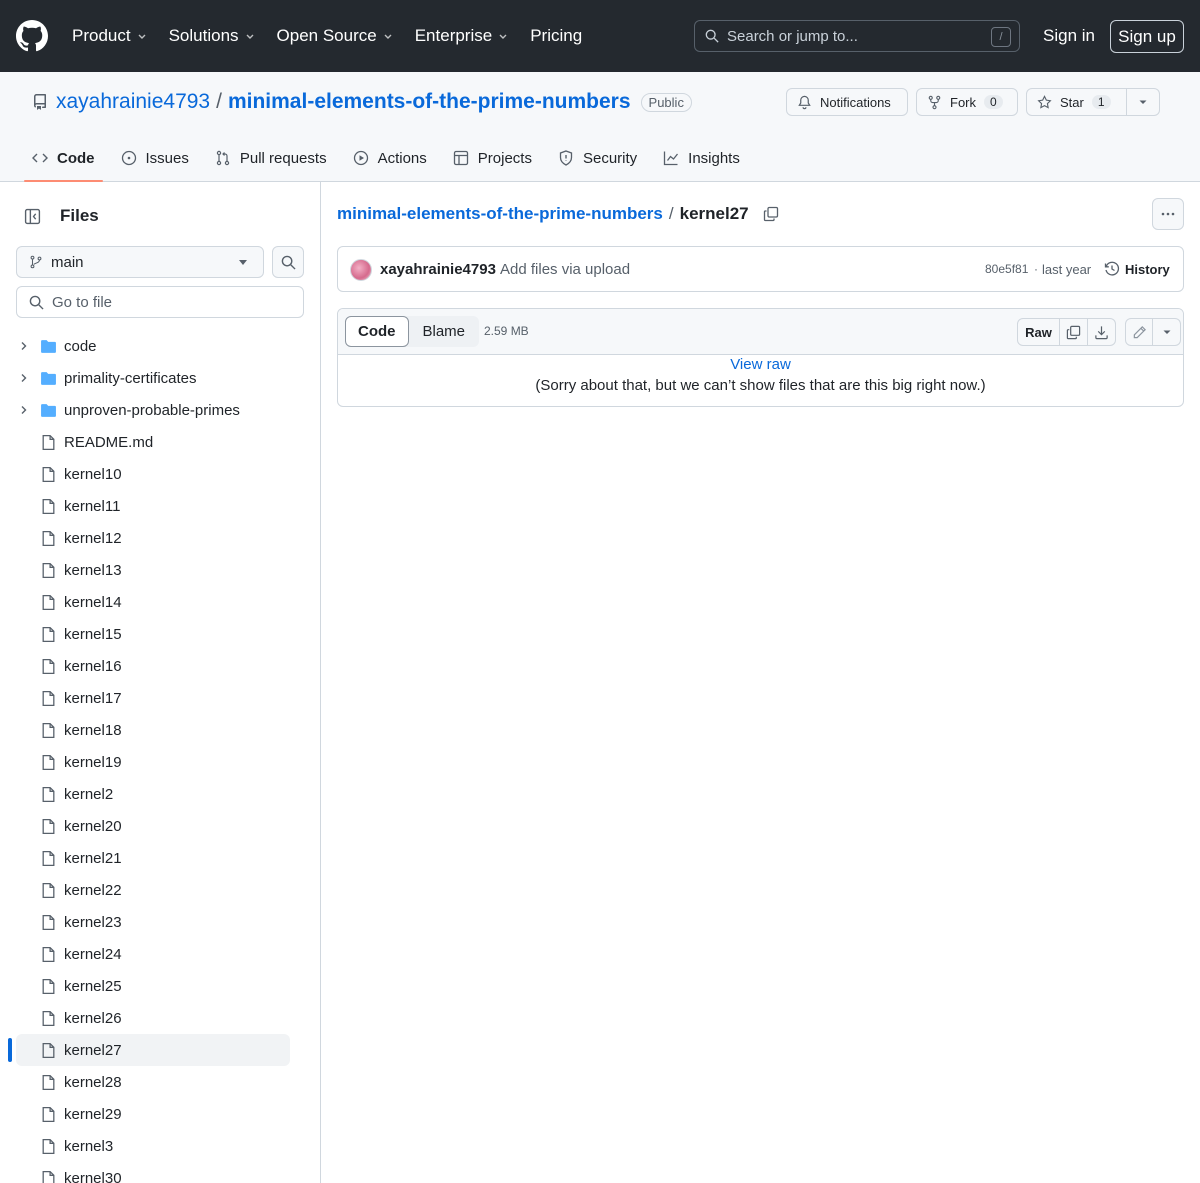 The width and height of the screenshot is (1200, 1183). I want to click on tree-file-item: kernel15, so click(160, 634).